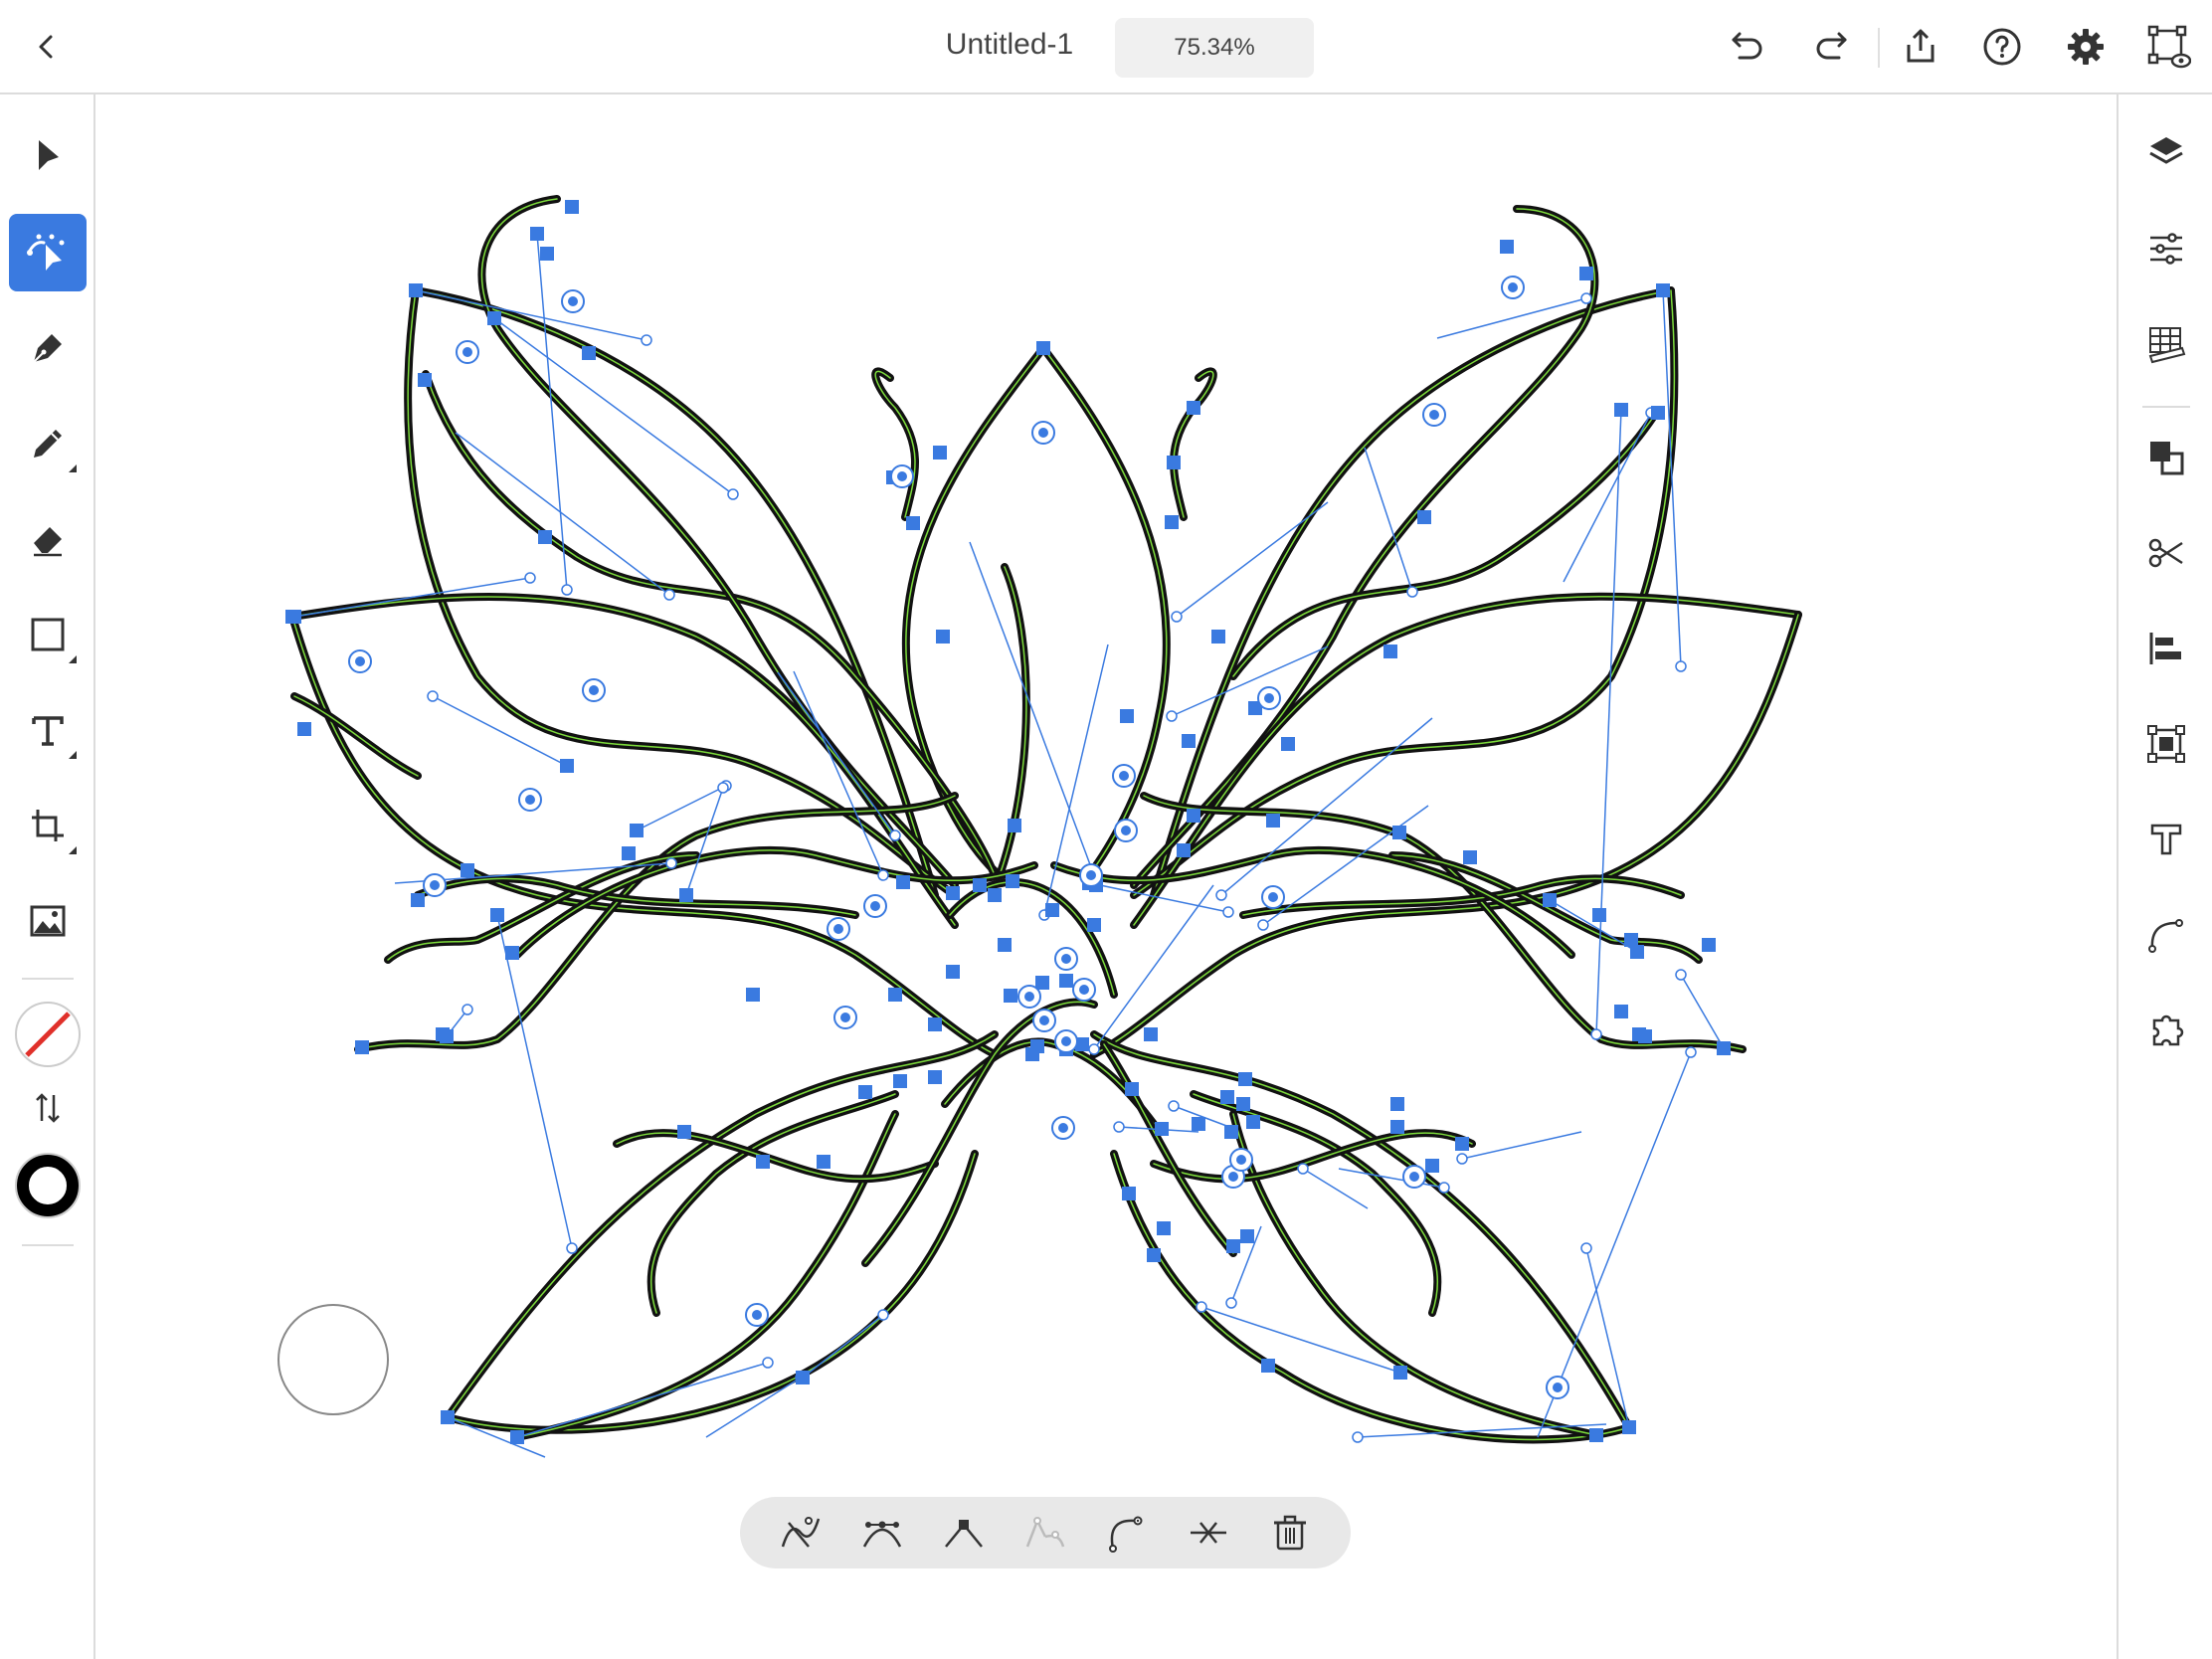  What do you see at coordinates (48, 252) in the screenshot?
I see `direct-selection-tool` at bounding box center [48, 252].